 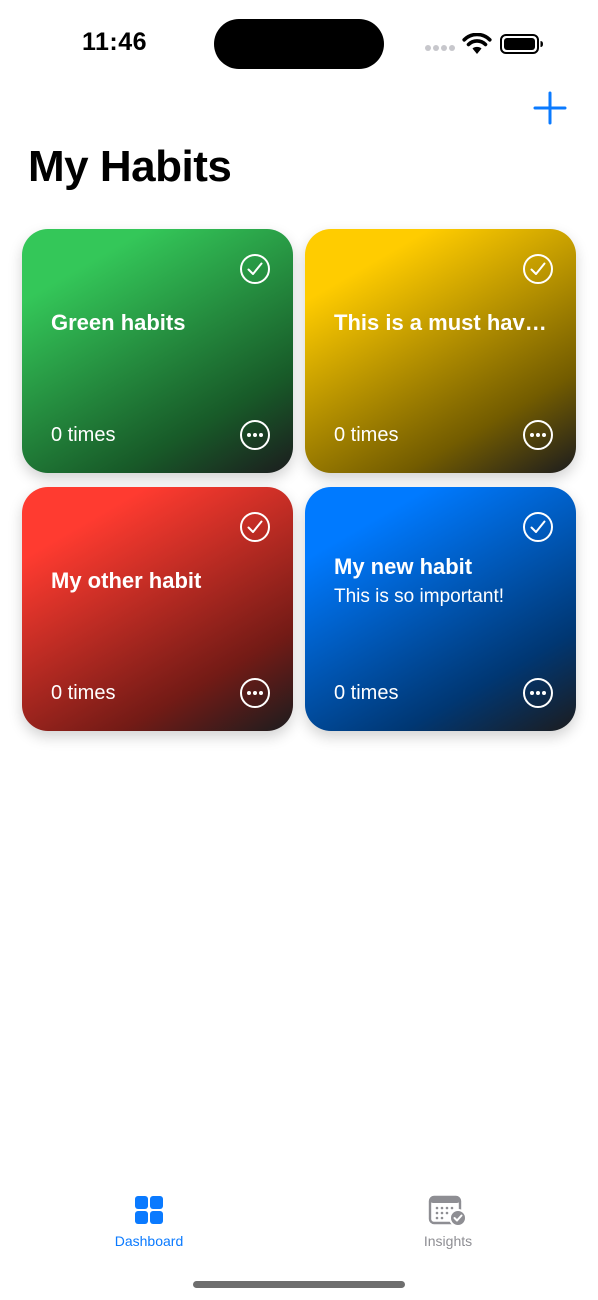 What do you see at coordinates (157, 351) in the screenshot?
I see `habit-card: Green habits 0 times` at bounding box center [157, 351].